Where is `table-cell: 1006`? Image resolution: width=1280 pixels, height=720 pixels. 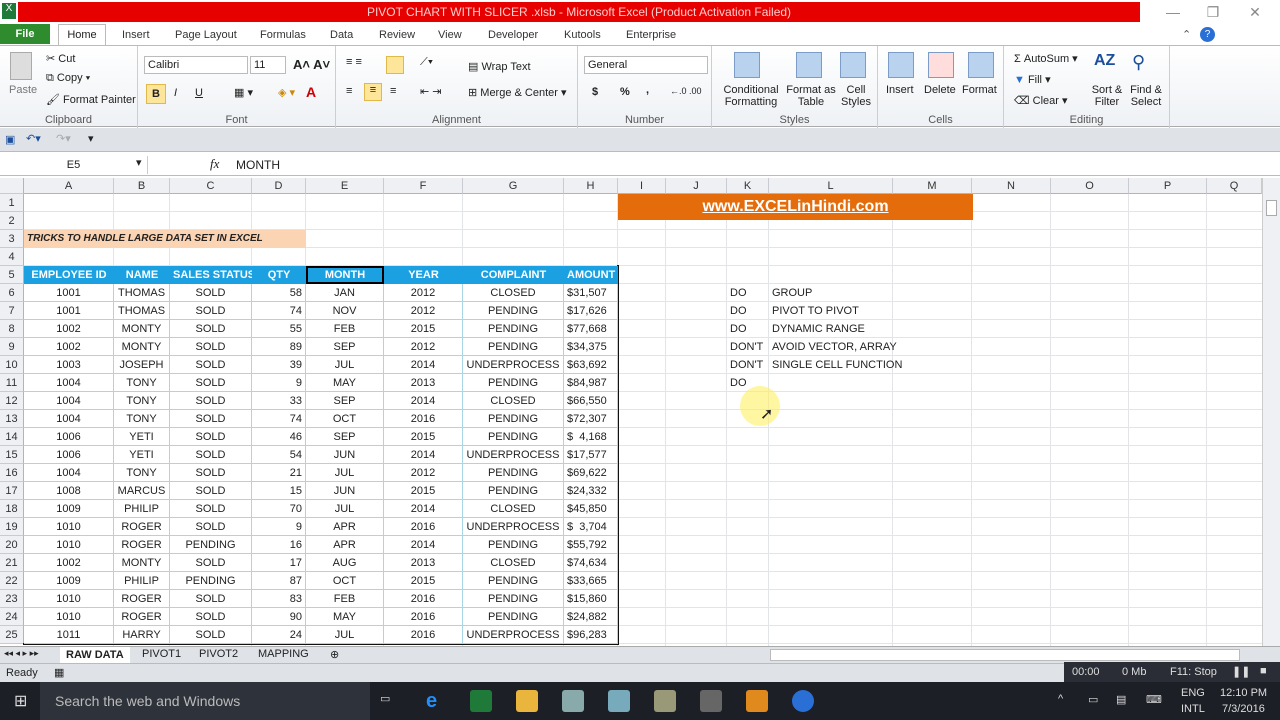
table-cell: 1006 is located at coordinates (69, 437).